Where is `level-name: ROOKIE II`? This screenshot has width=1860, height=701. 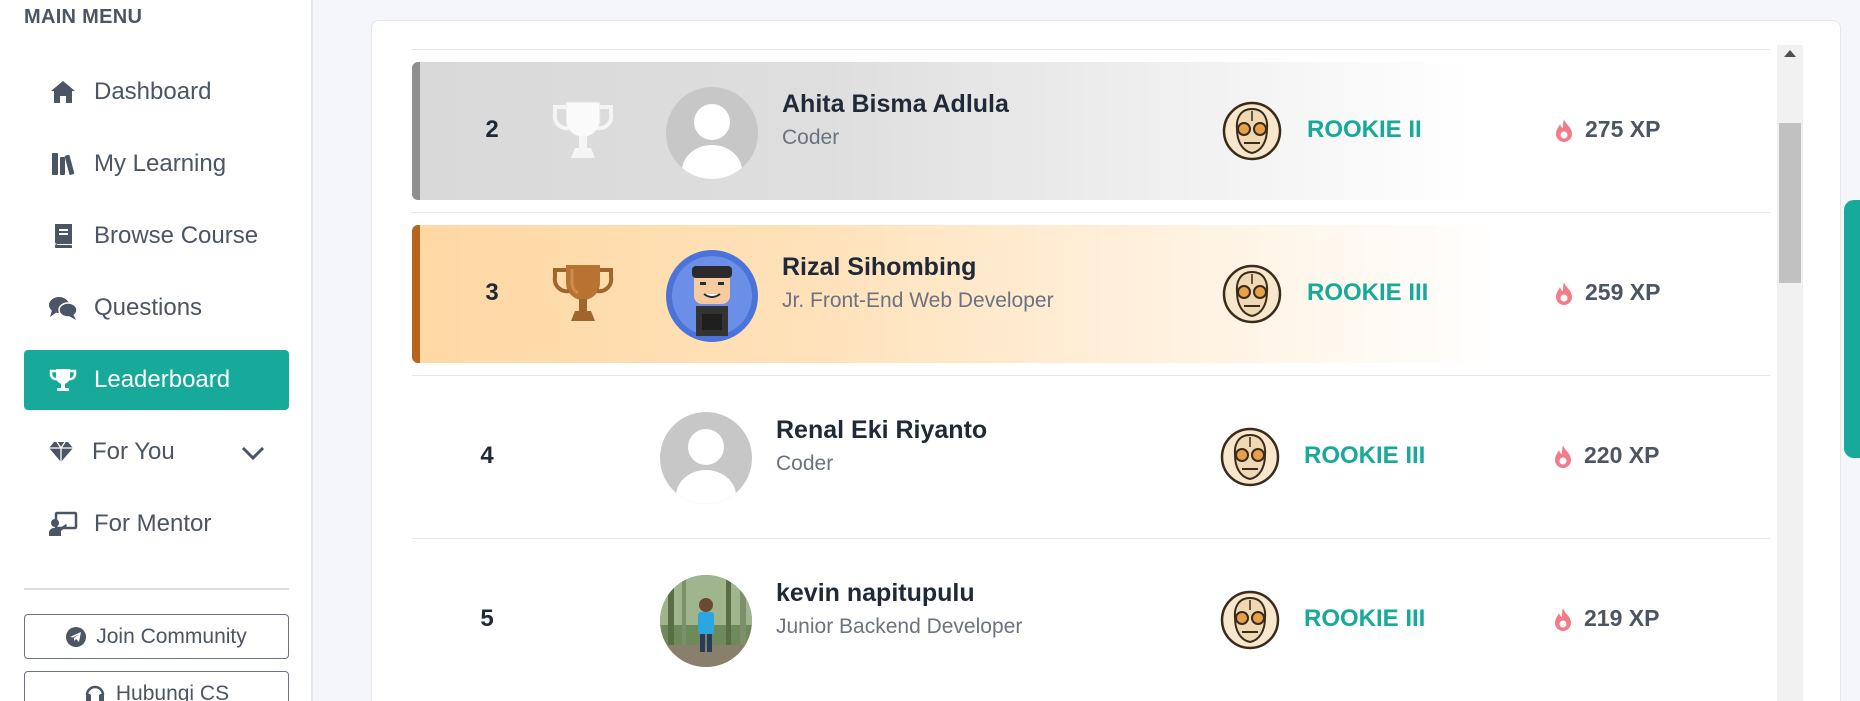
level-name: ROOKIE II is located at coordinates (1364, 129).